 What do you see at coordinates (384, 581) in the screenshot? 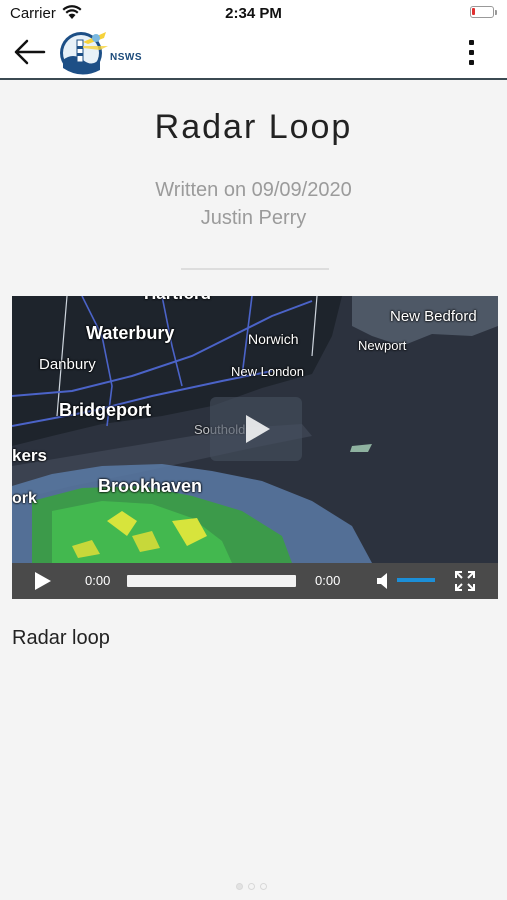
I see `volume-icon` at bounding box center [384, 581].